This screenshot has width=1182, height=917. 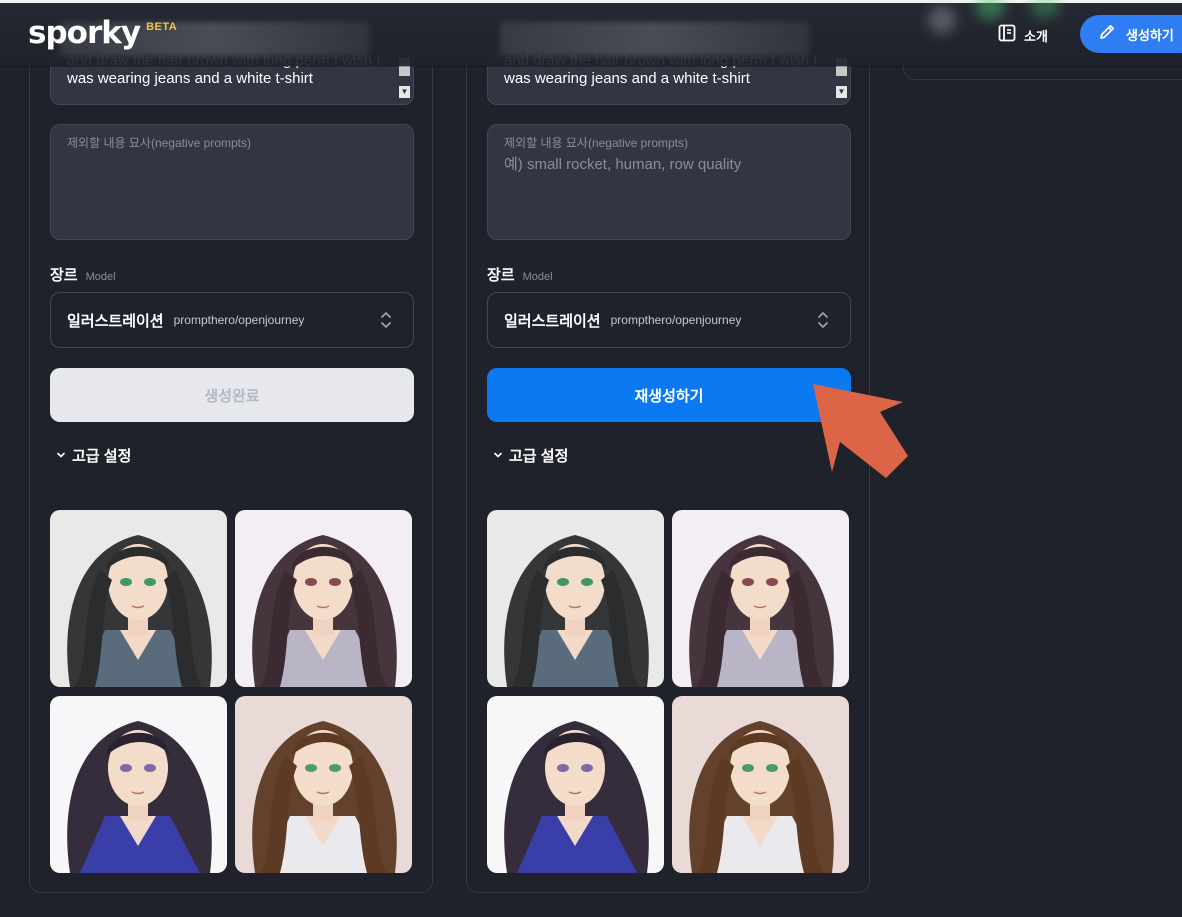 I want to click on create-button: 생성하기, so click(x=1131, y=34).